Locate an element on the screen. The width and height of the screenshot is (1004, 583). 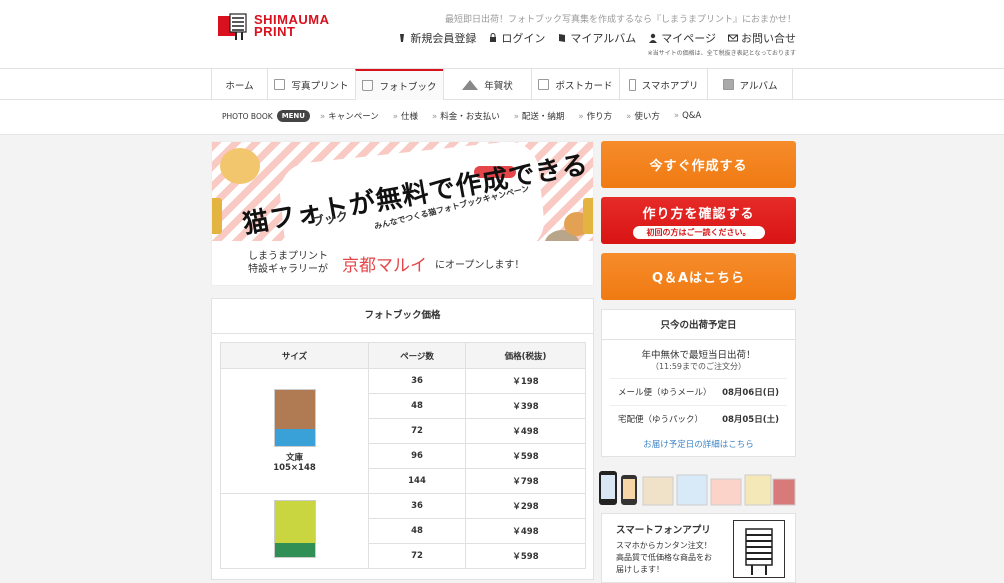
price-cell: ￥198 is located at coordinates (525, 381).